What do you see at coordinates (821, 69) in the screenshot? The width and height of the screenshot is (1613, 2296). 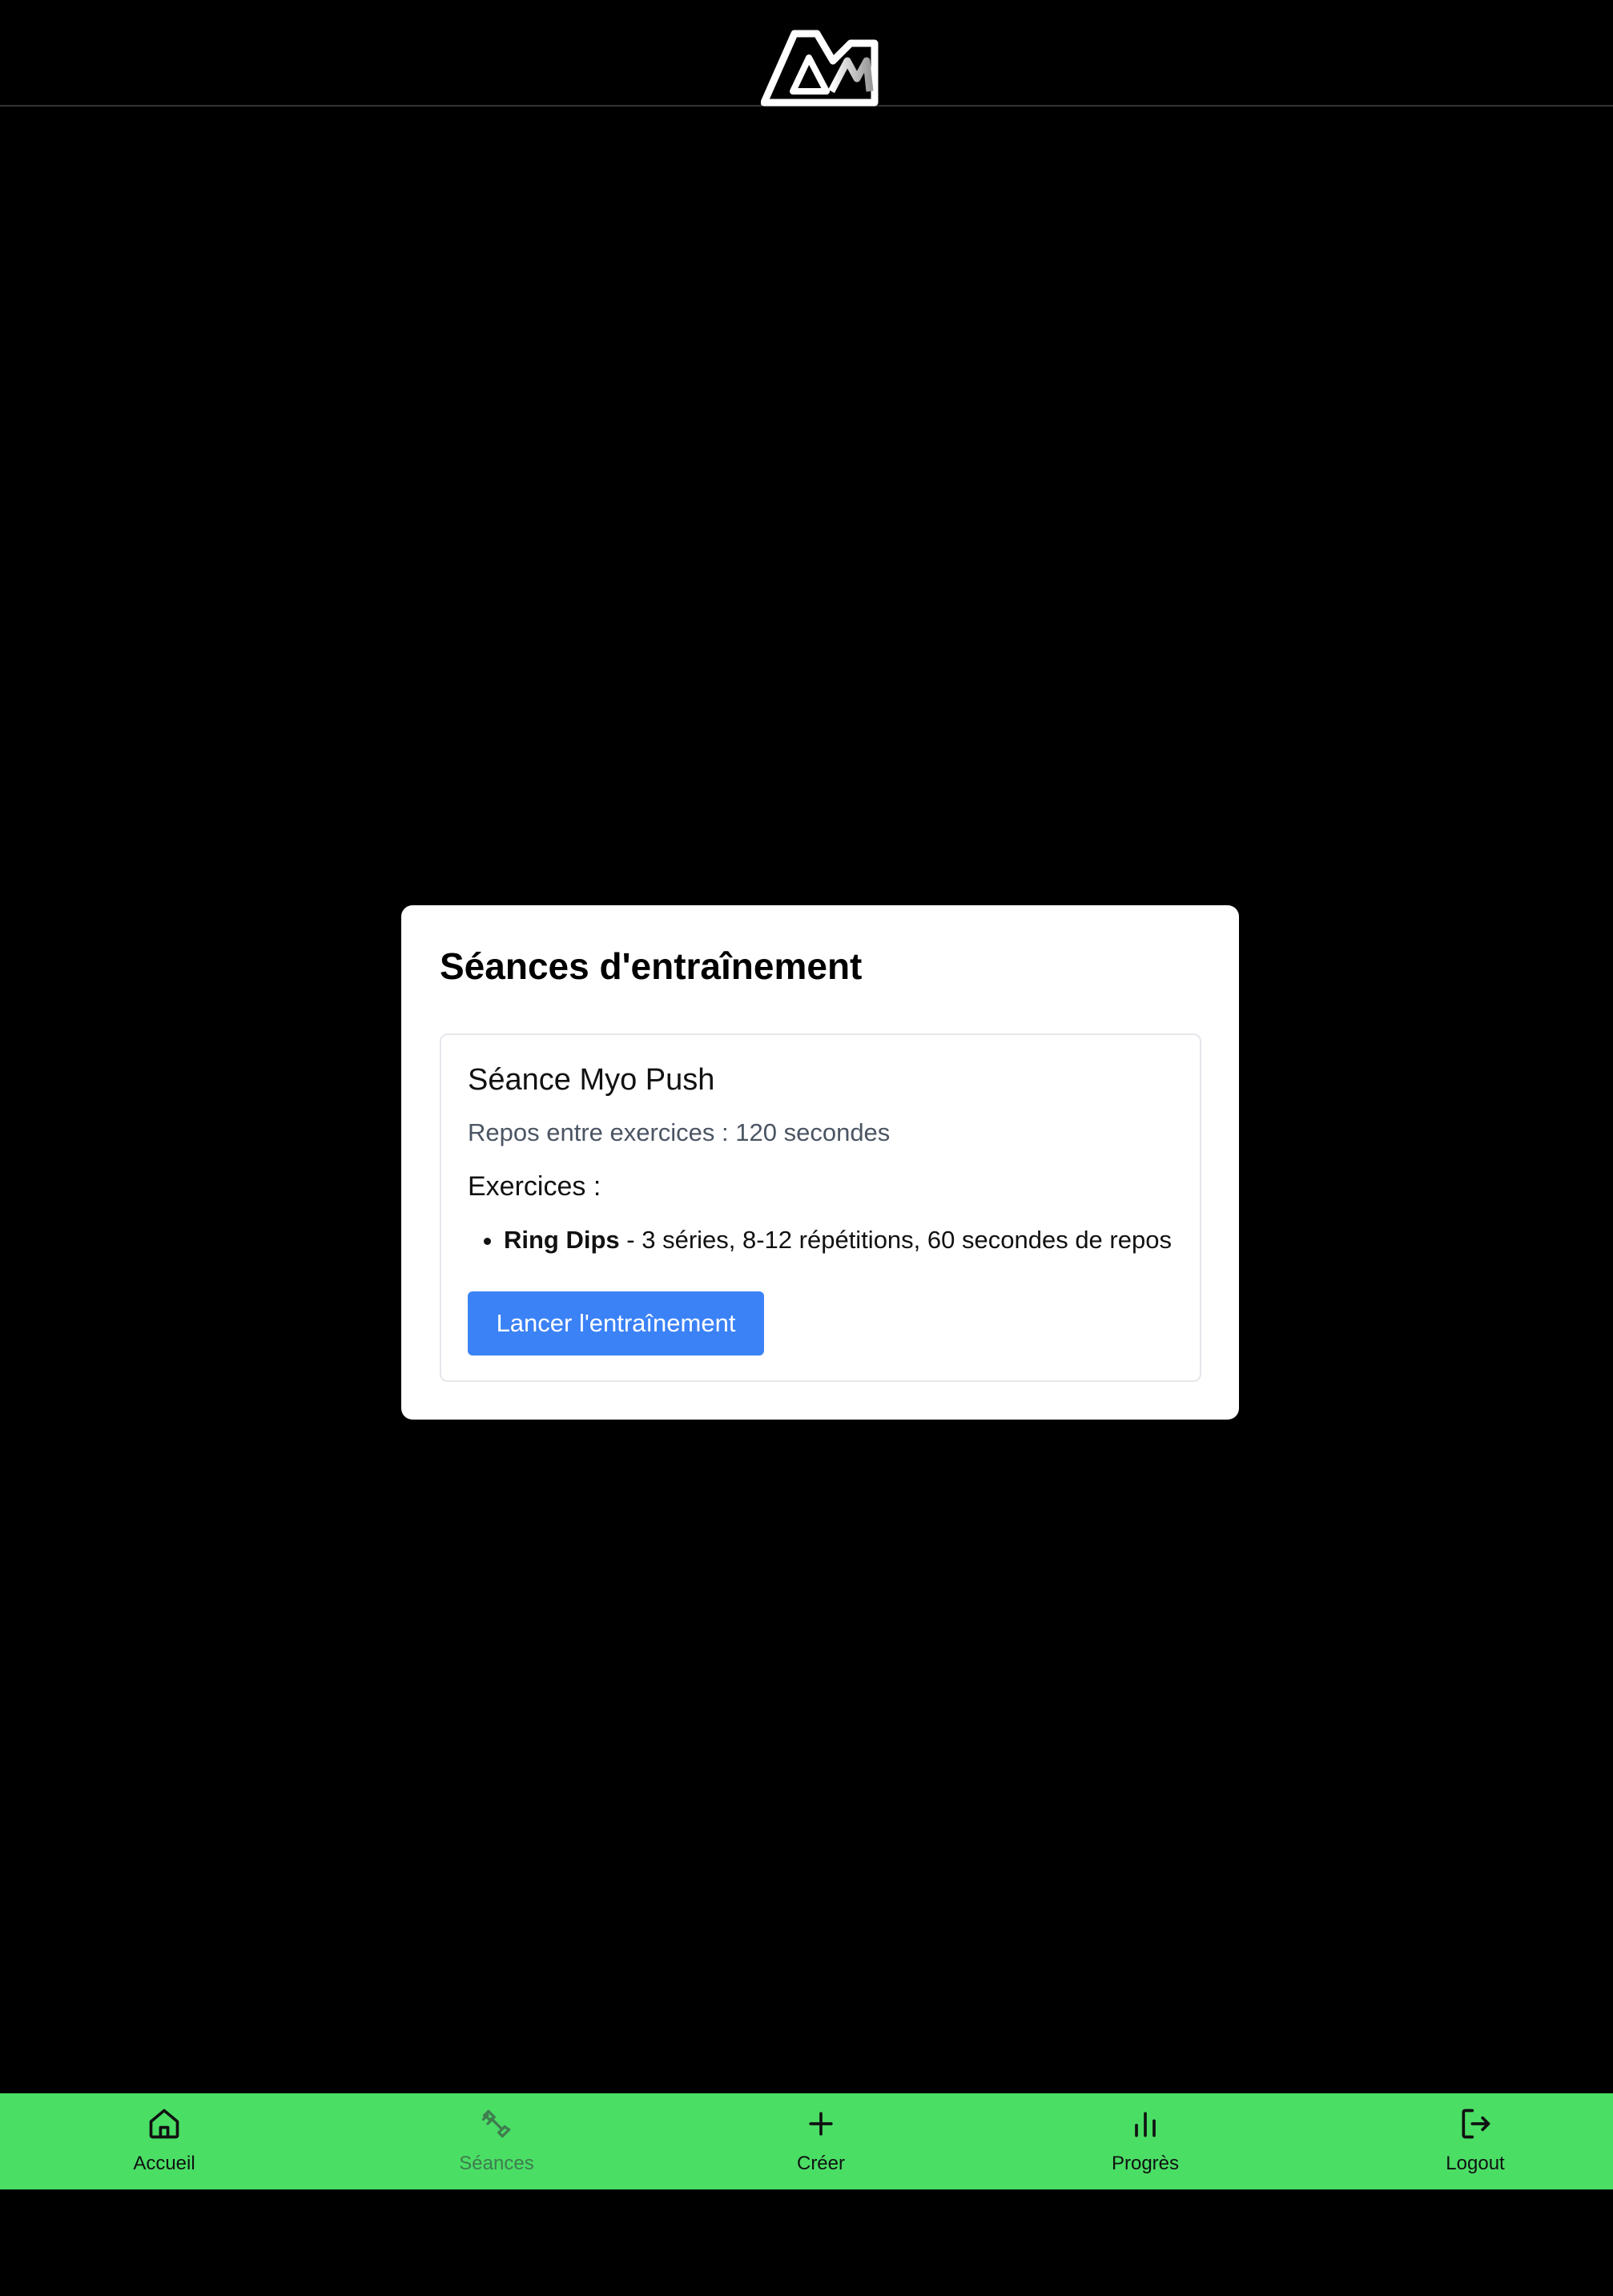 I see `logo-icon` at bounding box center [821, 69].